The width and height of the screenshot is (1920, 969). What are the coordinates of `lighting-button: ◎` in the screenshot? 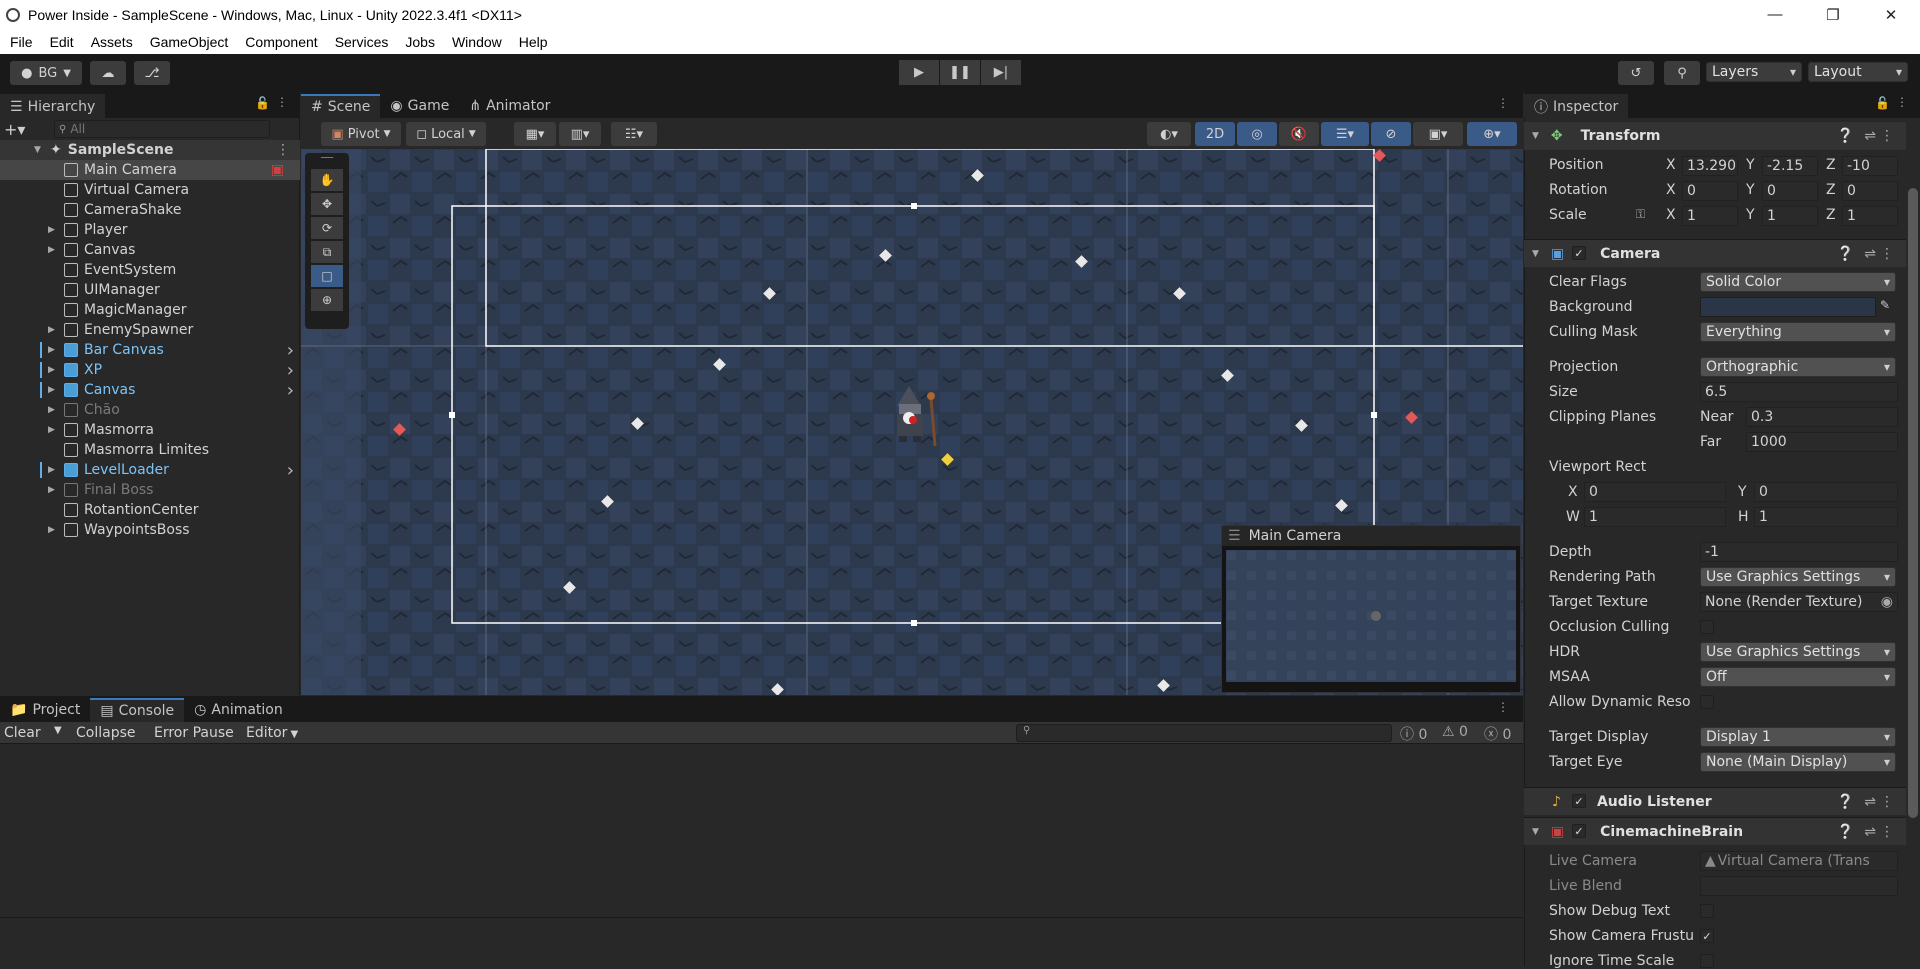 It's located at (1257, 134).